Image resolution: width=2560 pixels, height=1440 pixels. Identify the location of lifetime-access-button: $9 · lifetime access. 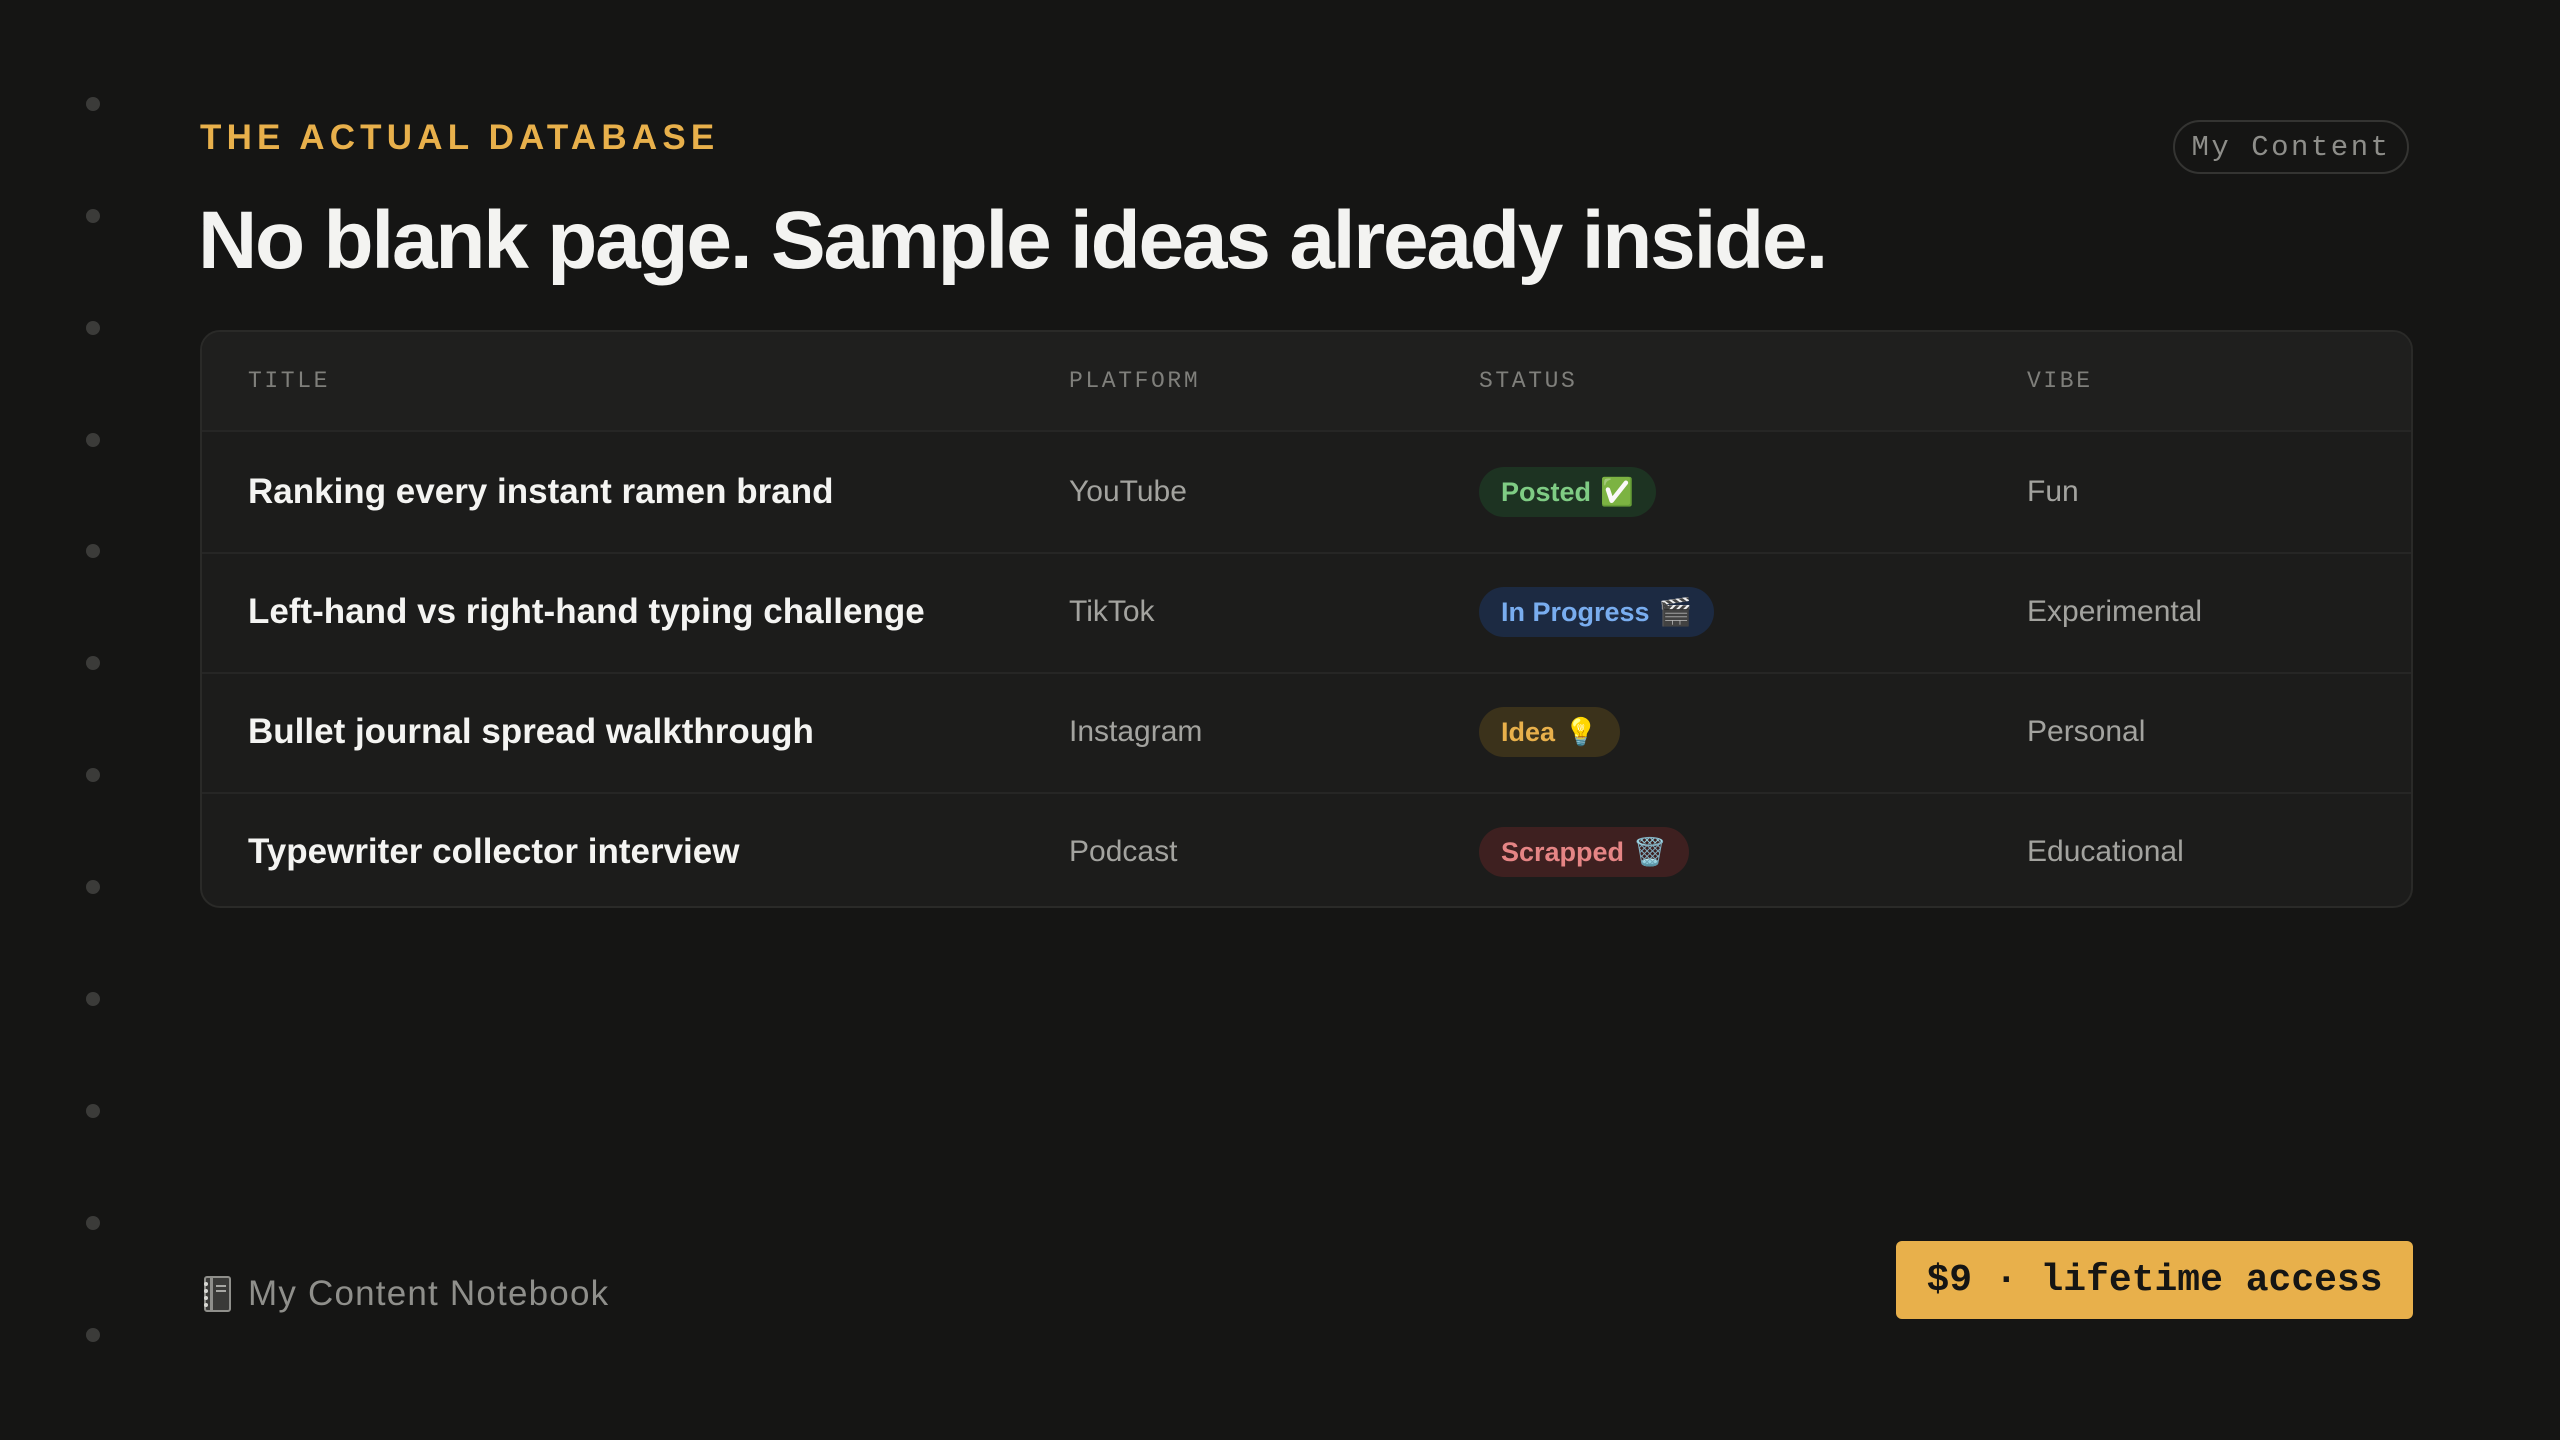
(2154, 1280).